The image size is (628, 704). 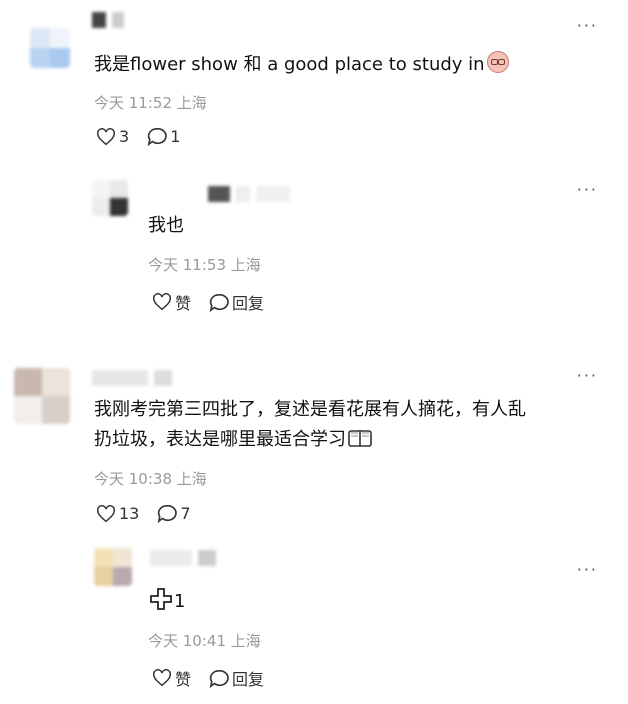 I want to click on like-count: 13, so click(x=129, y=513).